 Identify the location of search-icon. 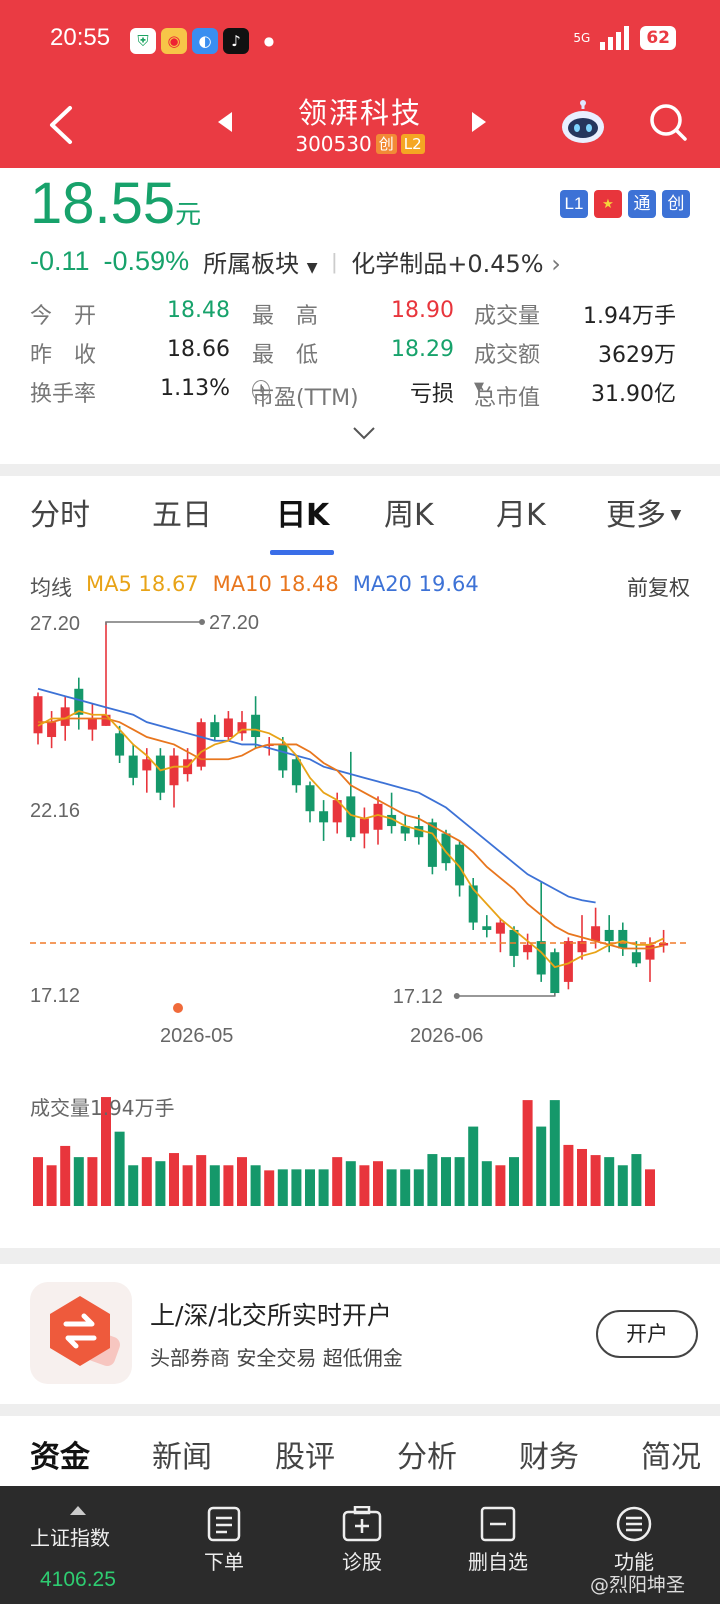
(668, 122).